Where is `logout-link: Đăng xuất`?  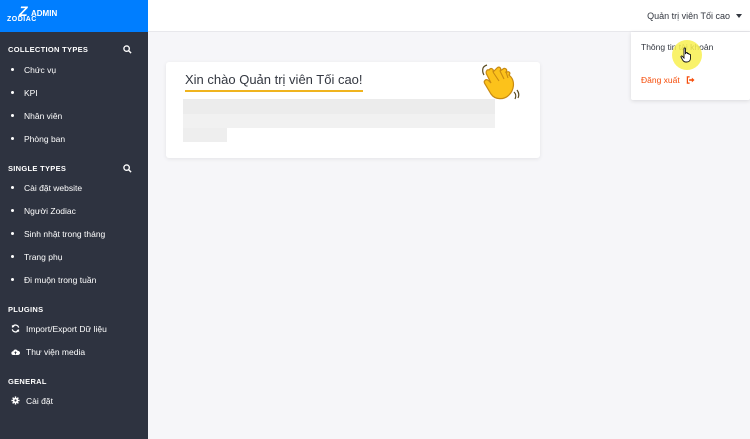 logout-link: Đăng xuất is located at coordinates (668, 80).